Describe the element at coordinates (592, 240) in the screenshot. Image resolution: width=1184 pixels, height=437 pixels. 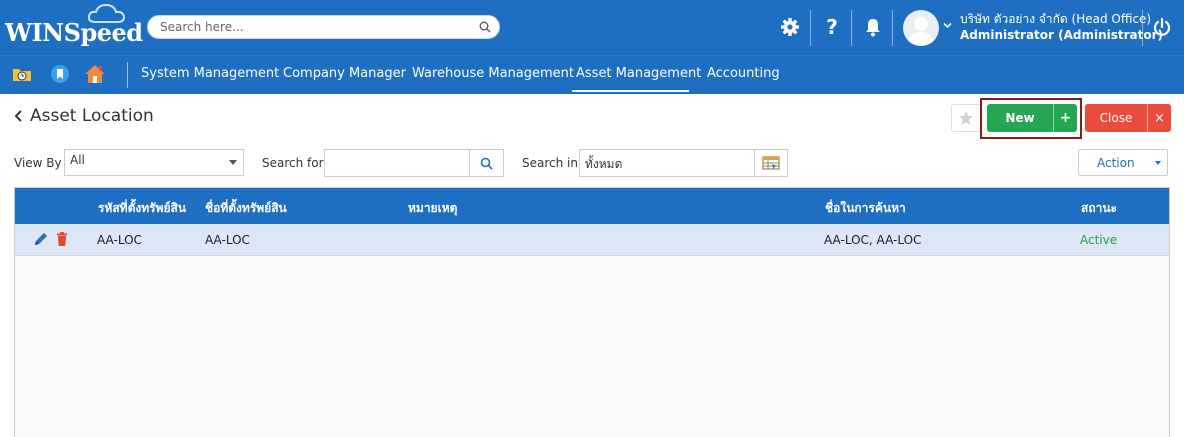
I see `table-row: AA-LOC AA-LOC AA-LOC, AA-LOC Active` at that location.